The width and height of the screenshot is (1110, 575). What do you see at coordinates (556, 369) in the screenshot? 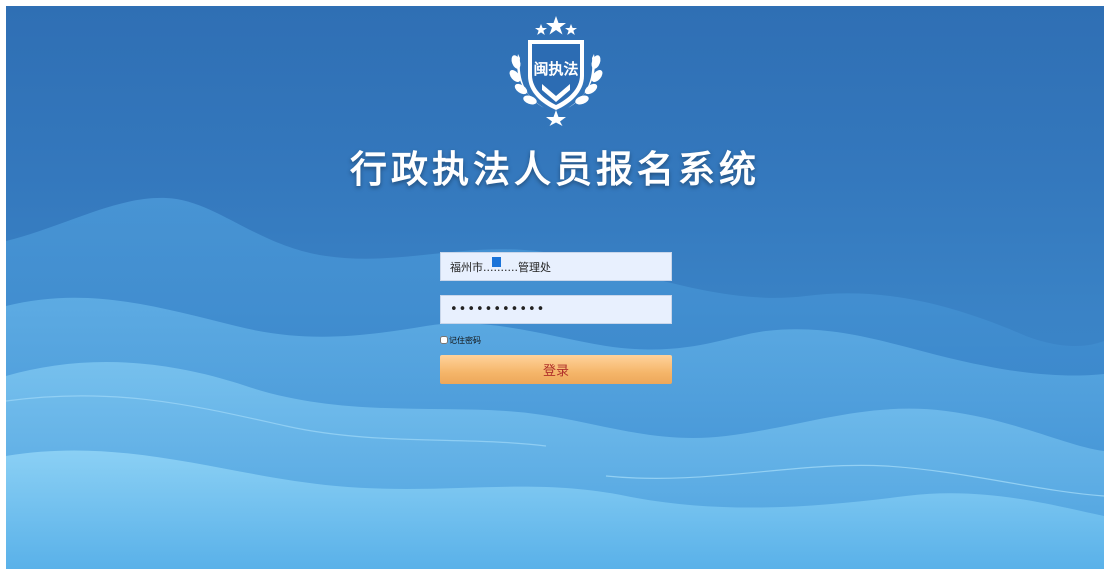
I see `login-button: 登录` at bounding box center [556, 369].